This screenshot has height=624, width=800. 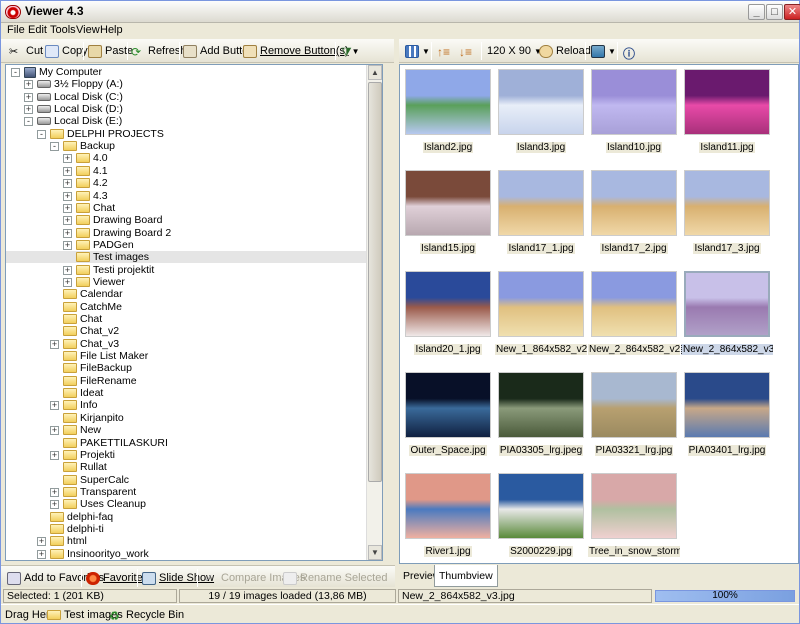 What do you see at coordinates (92, 158) in the screenshot?
I see `tree-item: 4.0` at bounding box center [92, 158].